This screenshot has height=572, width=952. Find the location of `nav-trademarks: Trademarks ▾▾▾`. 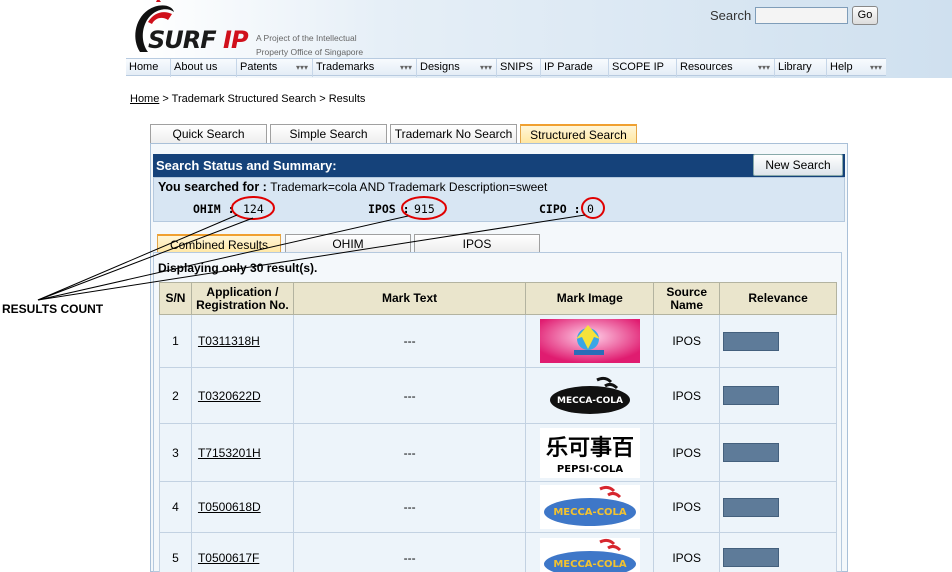

nav-trademarks: Trademarks ▾▾▾ is located at coordinates (364, 68).